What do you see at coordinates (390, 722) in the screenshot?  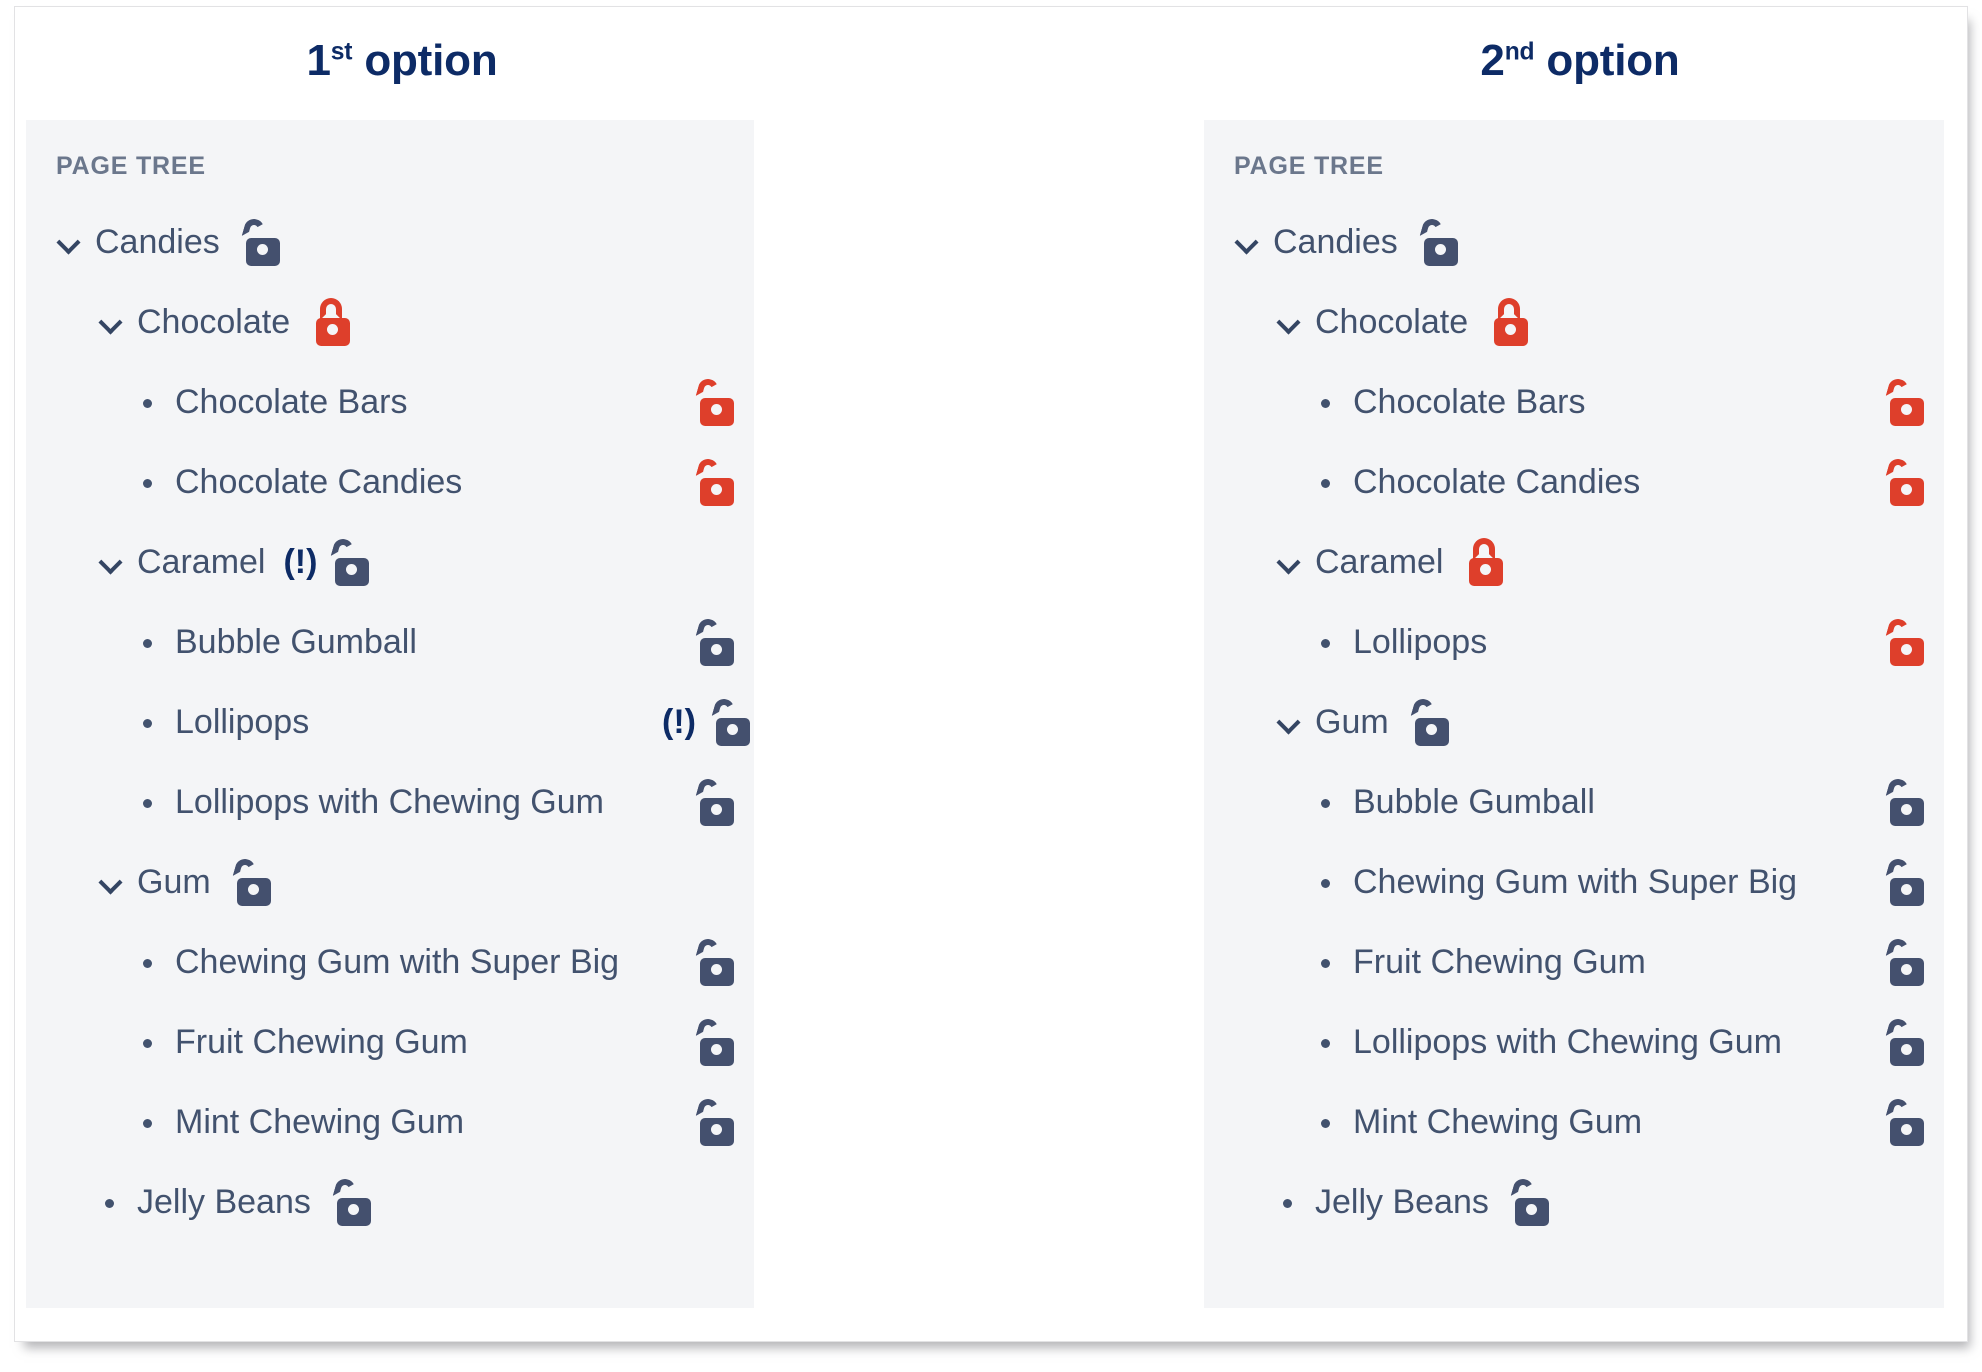 I see `page-tree-row: Lollipops (!)` at bounding box center [390, 722].